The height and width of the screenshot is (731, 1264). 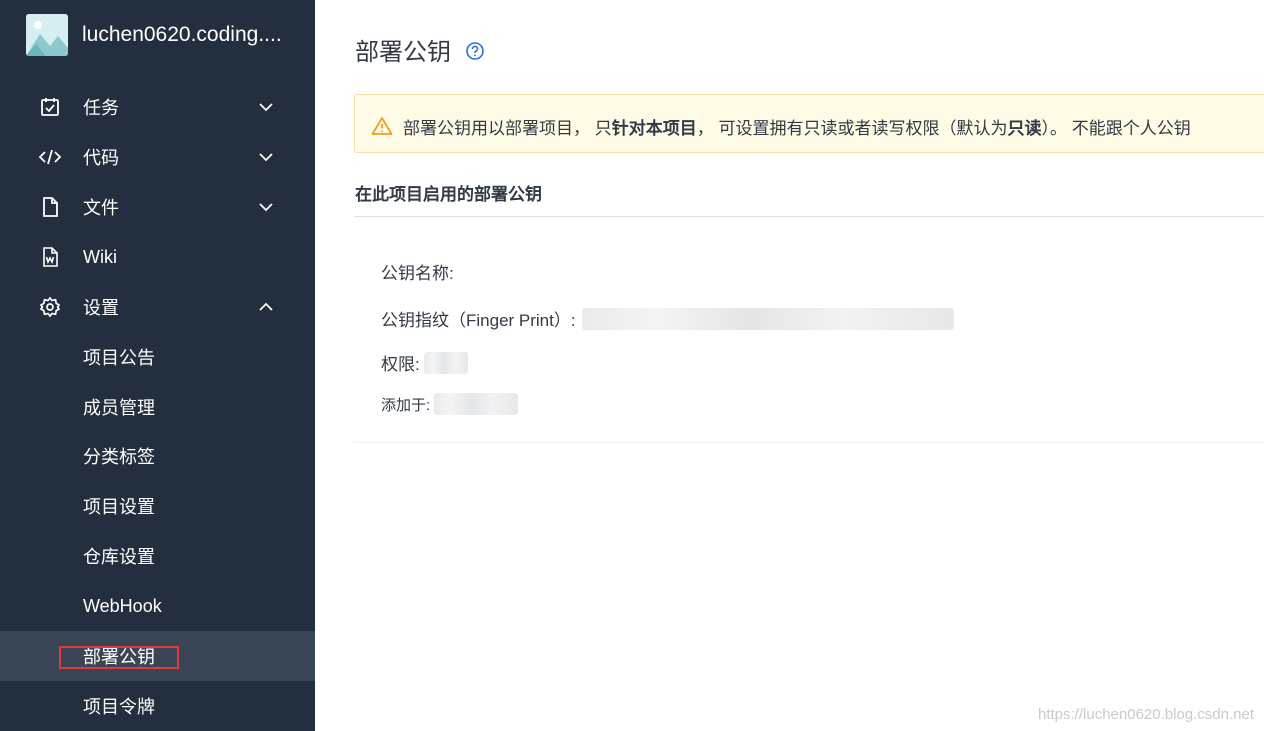 What do you see at coordinates (406, 405) in the screenshot?
I see `added-label: 添加于:` at bounding box center [406, 405].